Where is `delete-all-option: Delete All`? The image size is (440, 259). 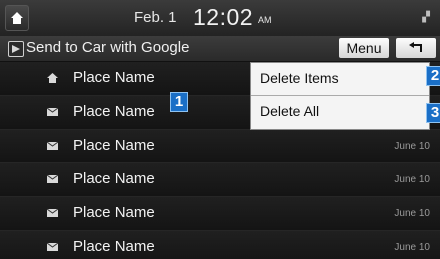
delete-all-option: Delete All is located at coordinates (340, 112).